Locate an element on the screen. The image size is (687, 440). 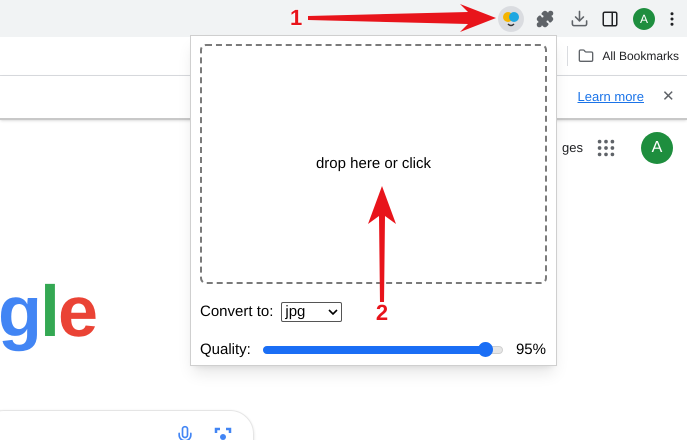
side-panel-icon is located at coordinates (610, 19).